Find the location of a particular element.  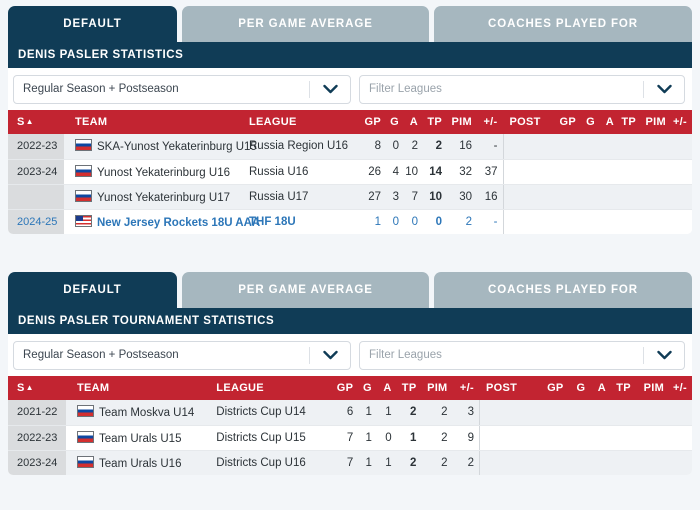

cell-team: Team Moskva U14 is located at coordinates (141, 413).